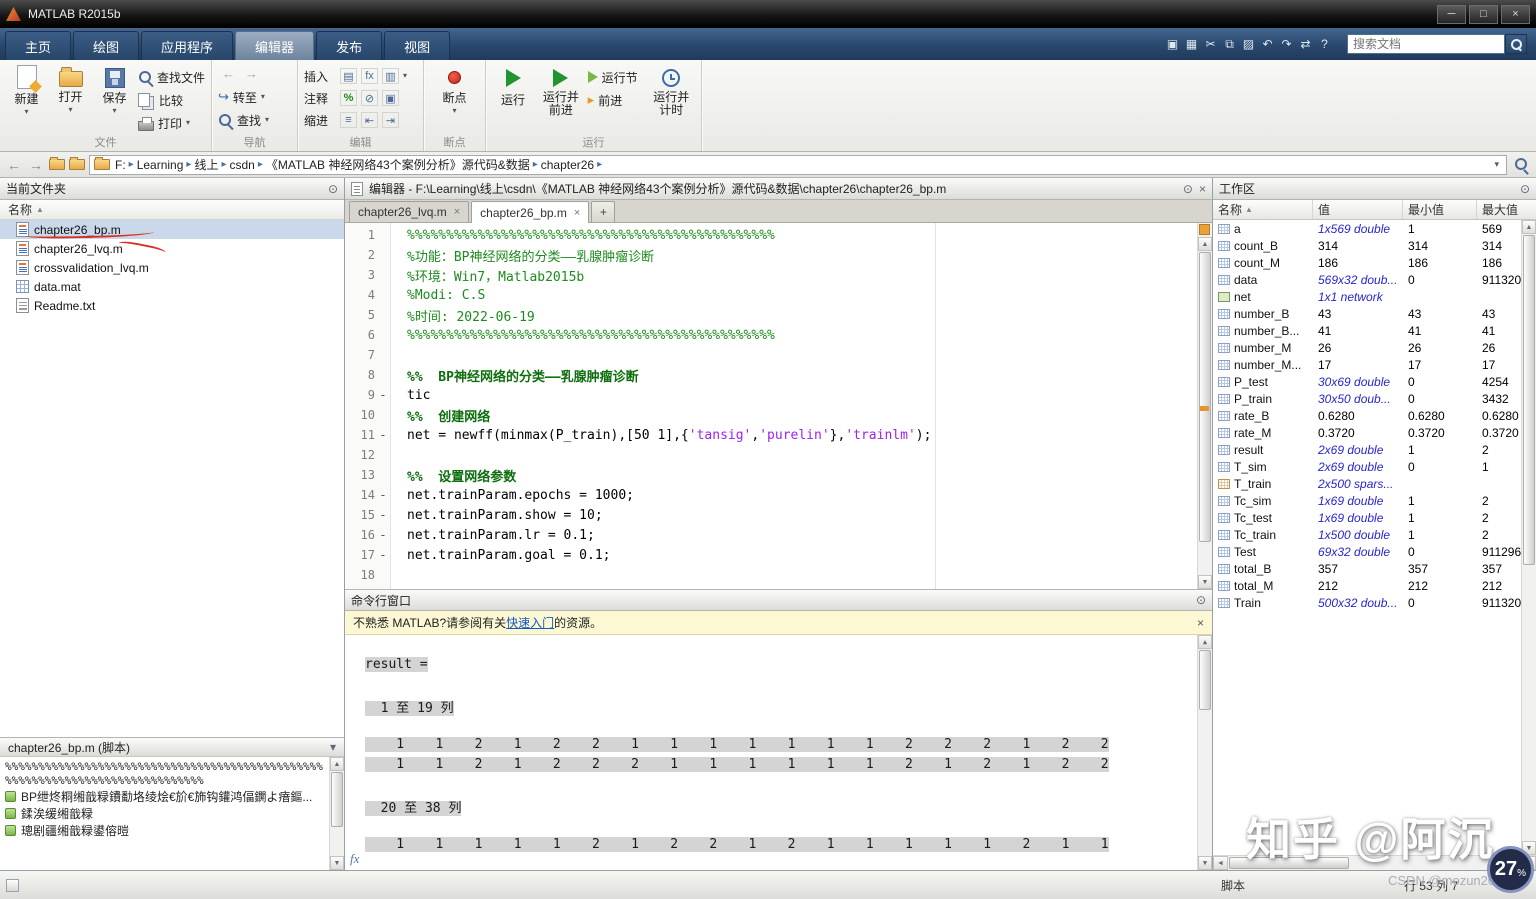 The height and width of the screenshot is (899, 1536). I want to click on new-tab-button: +, so click(603, 211).